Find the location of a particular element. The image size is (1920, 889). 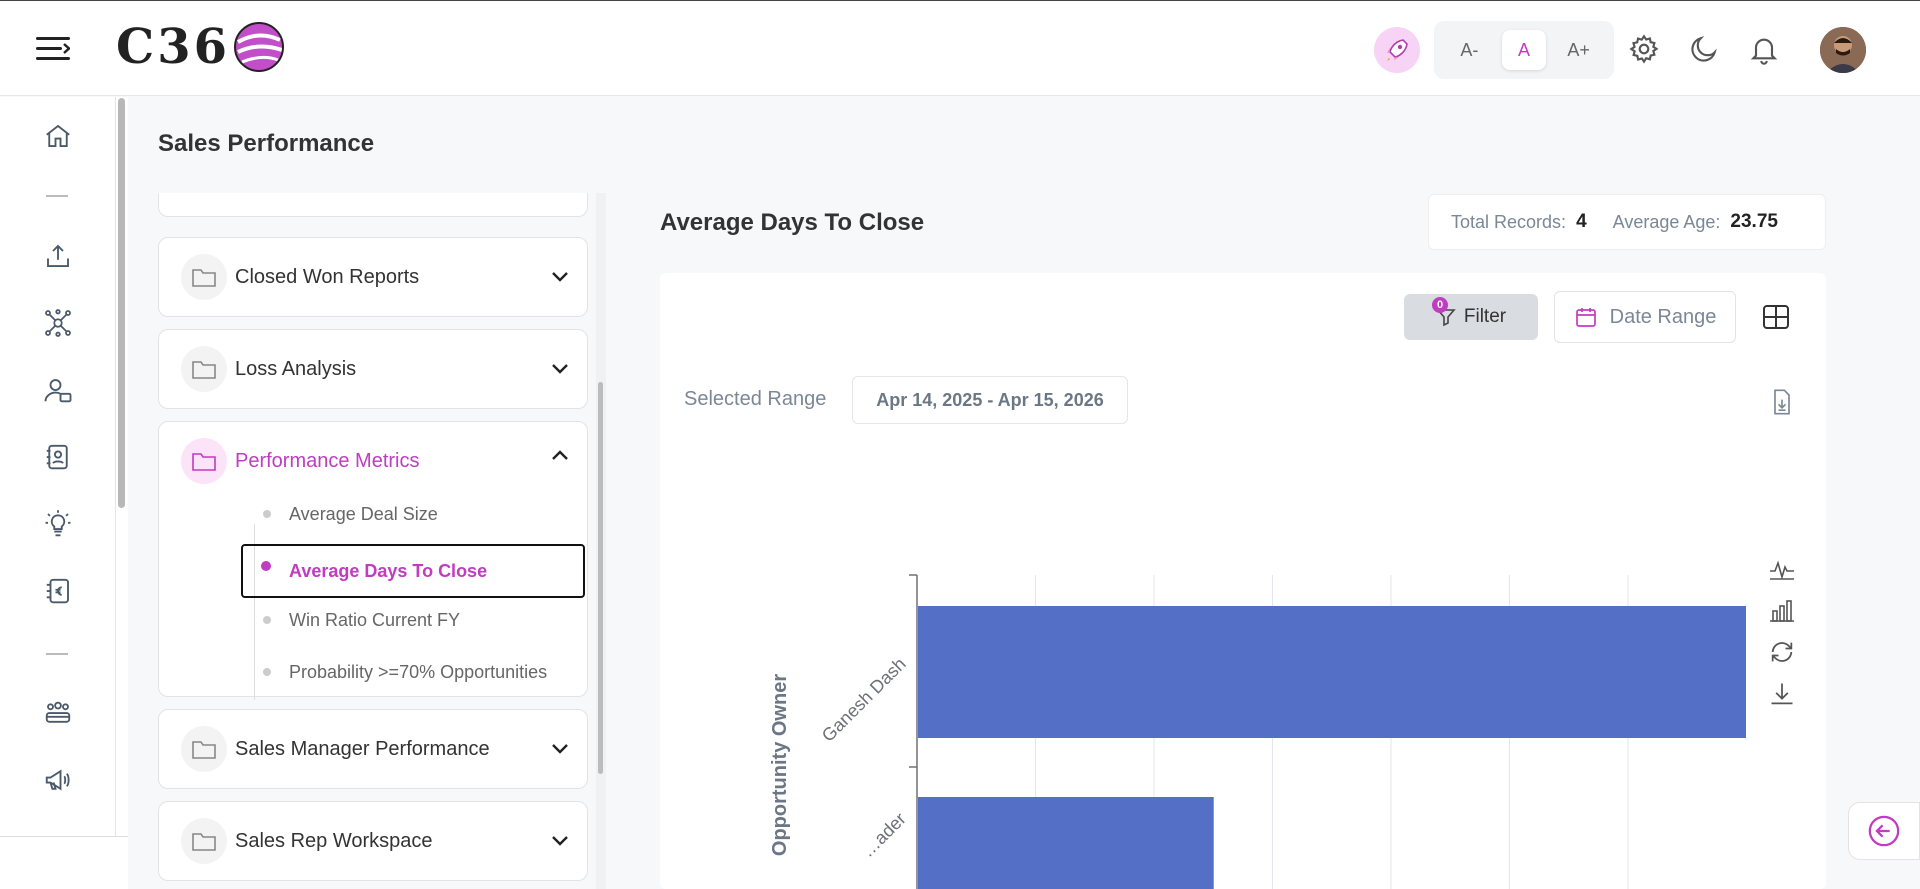

date-range-button: Date Range is located at coordinates (1645, 317).